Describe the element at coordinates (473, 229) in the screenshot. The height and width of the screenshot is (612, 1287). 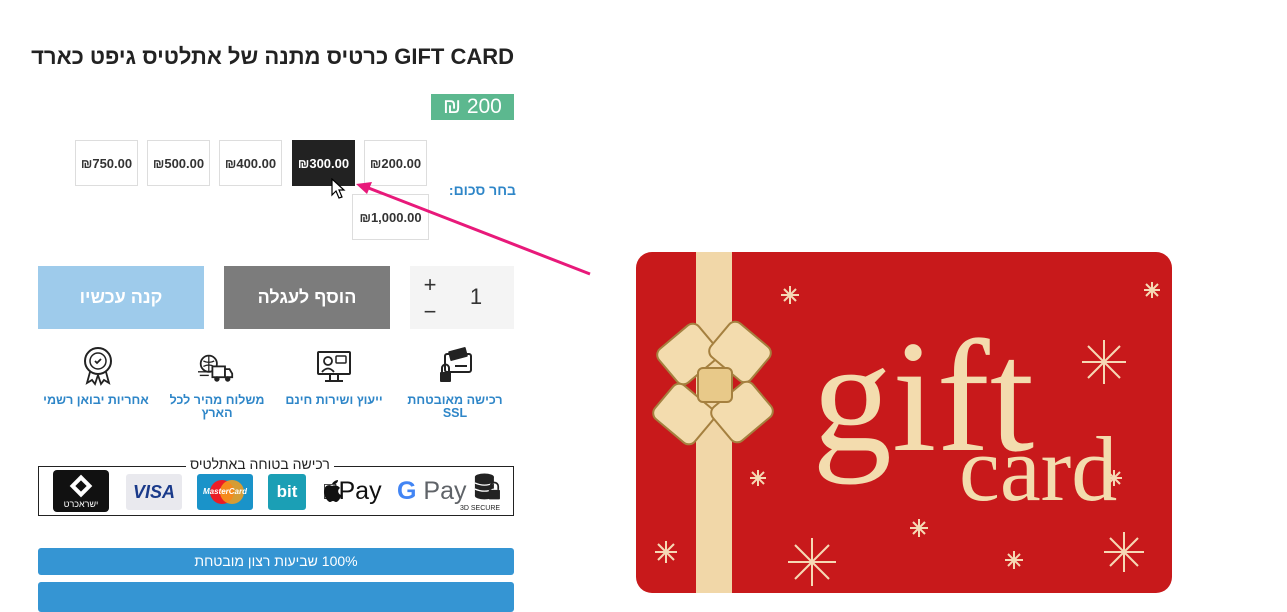
I see `annotation-arrow` at that location.